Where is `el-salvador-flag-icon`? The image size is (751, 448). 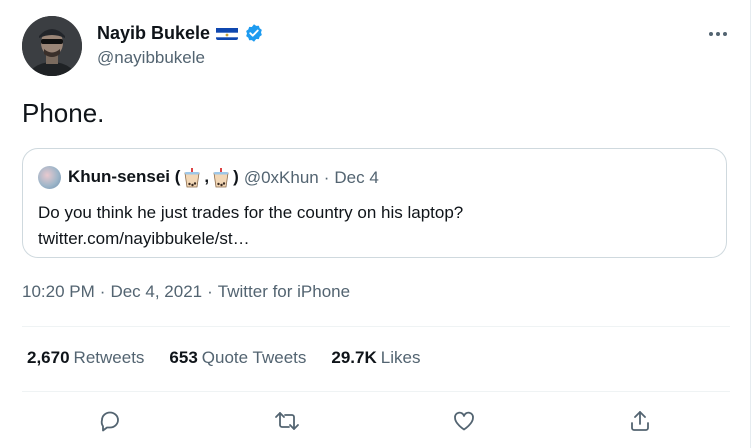 el-salvador-flag-icon is located at coordinates (227, 33).